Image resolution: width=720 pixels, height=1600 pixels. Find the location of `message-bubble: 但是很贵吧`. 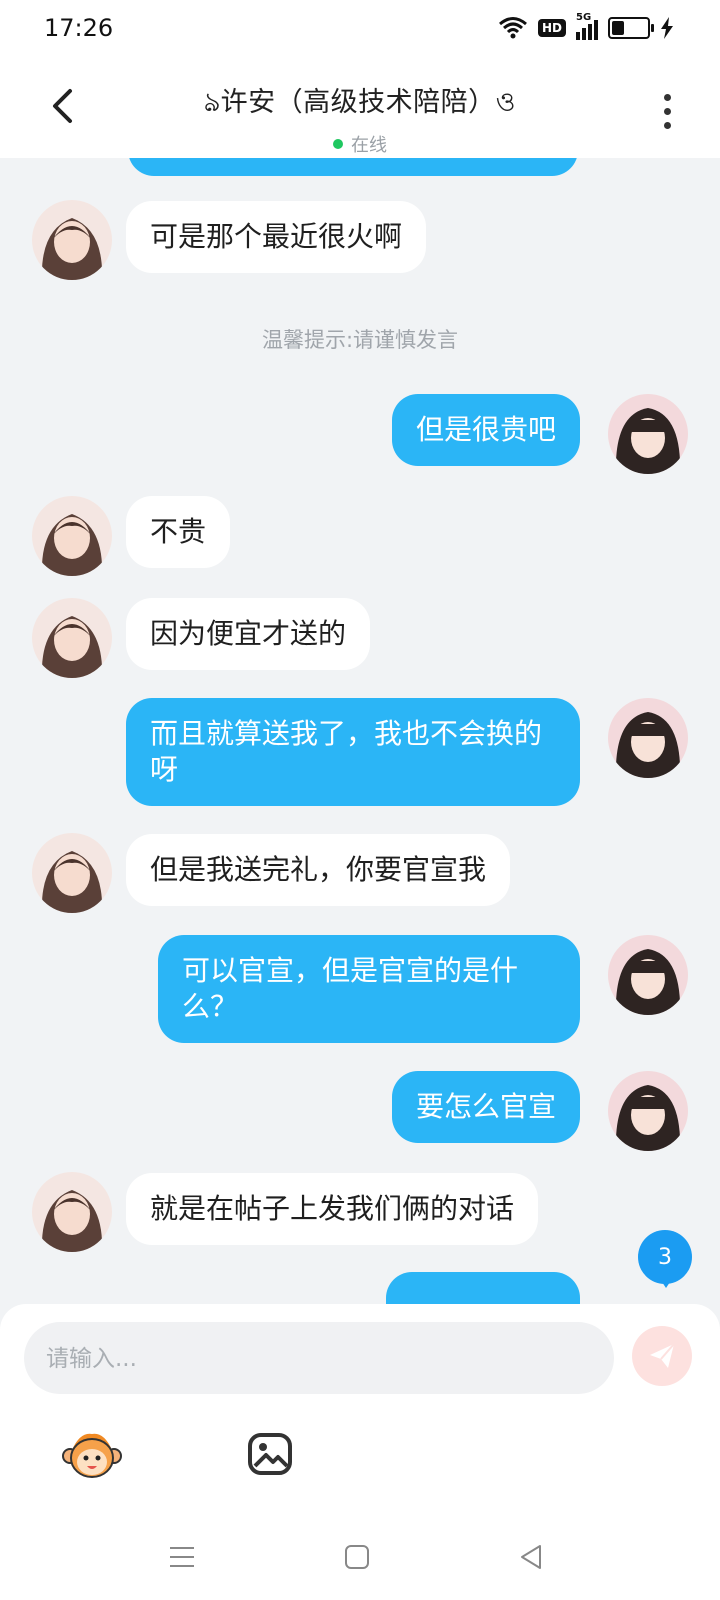

message-bubble: 但是很贵吧 is located at coordinates (485, 430).